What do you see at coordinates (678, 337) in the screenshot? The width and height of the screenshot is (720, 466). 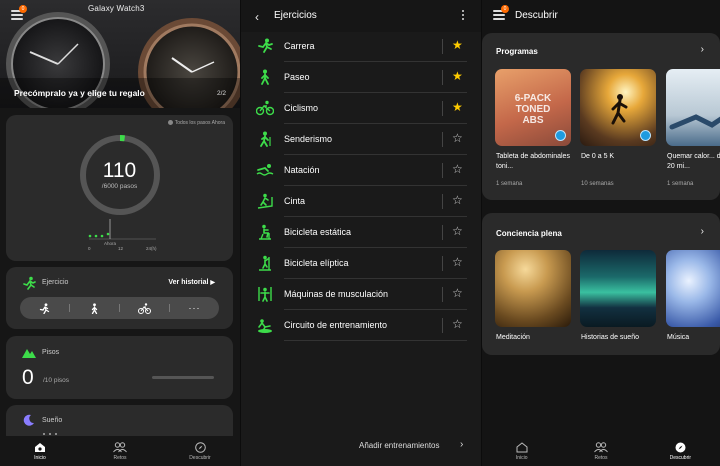 I see `mindfulness-caption: Música` at bounding box center [678, 337].